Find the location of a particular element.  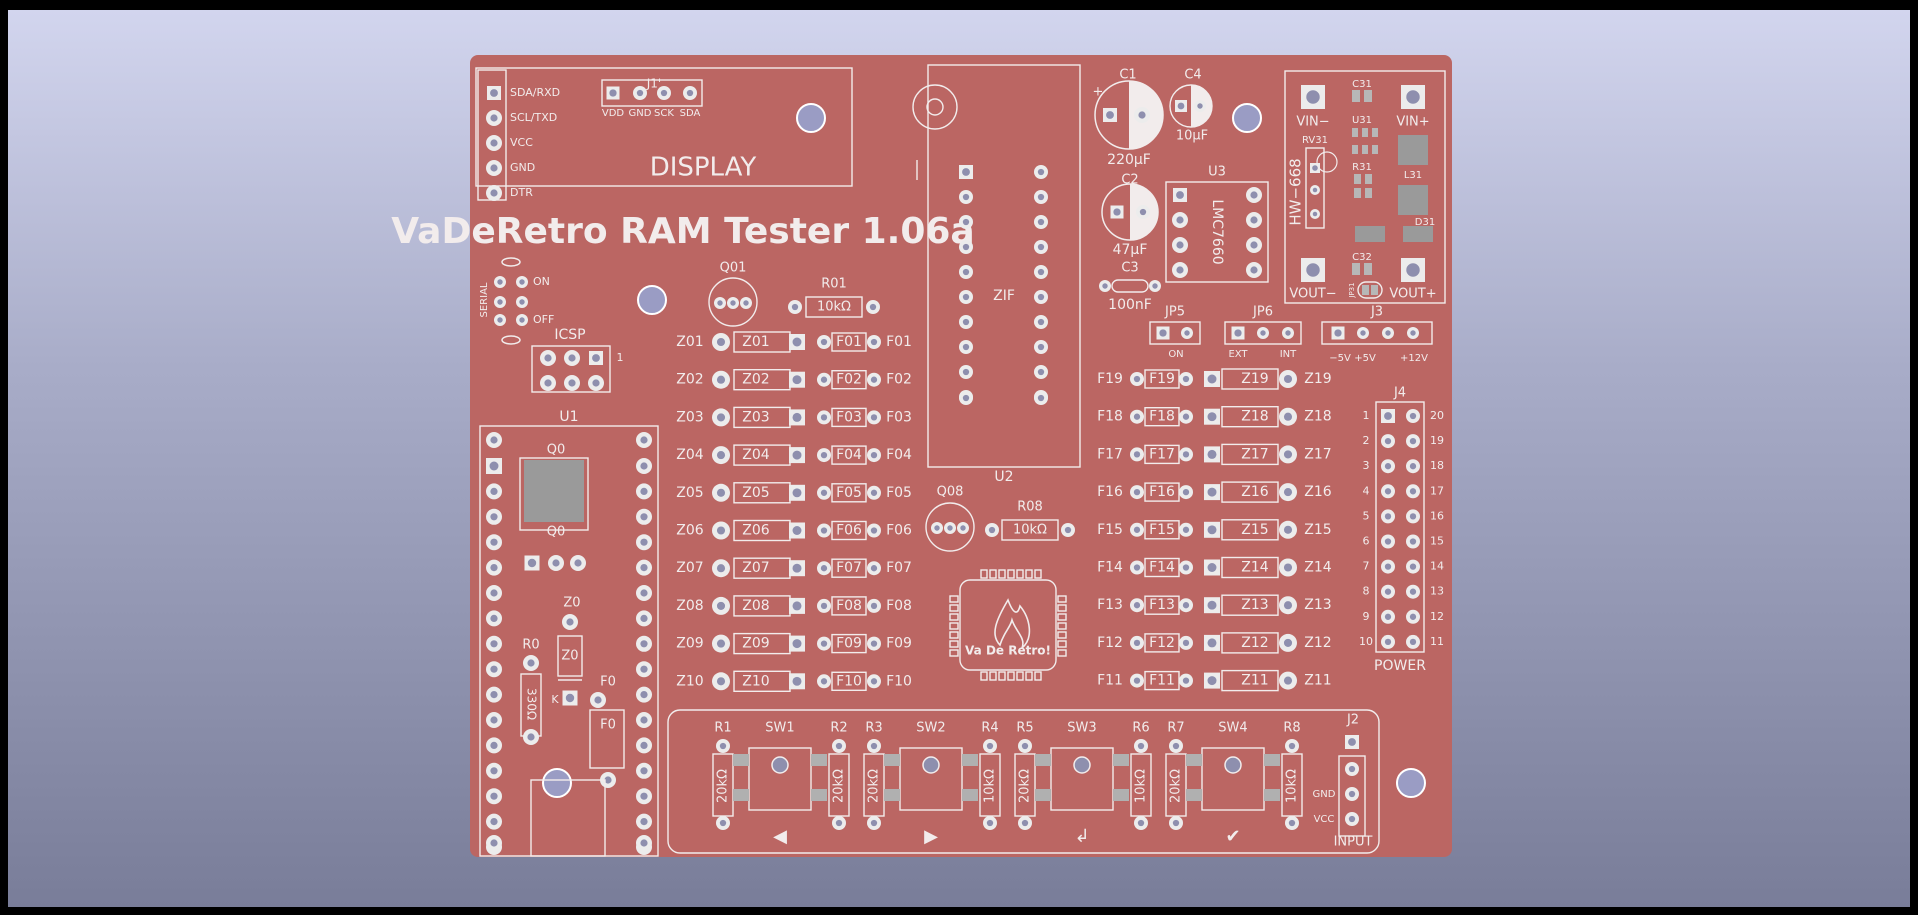

c3-ref-label: C3 is located at coordinates (1129, 268).